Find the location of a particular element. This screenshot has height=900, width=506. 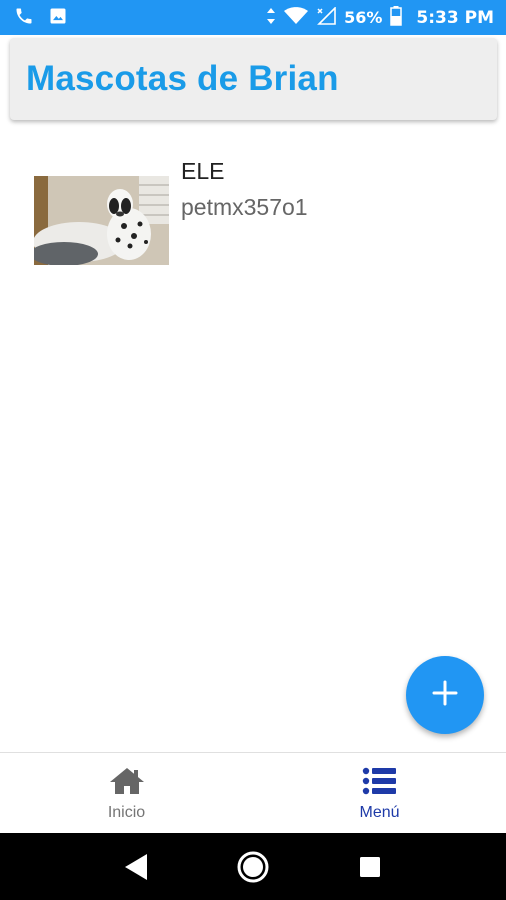

plus-icon is located at coordinates (445, 695).